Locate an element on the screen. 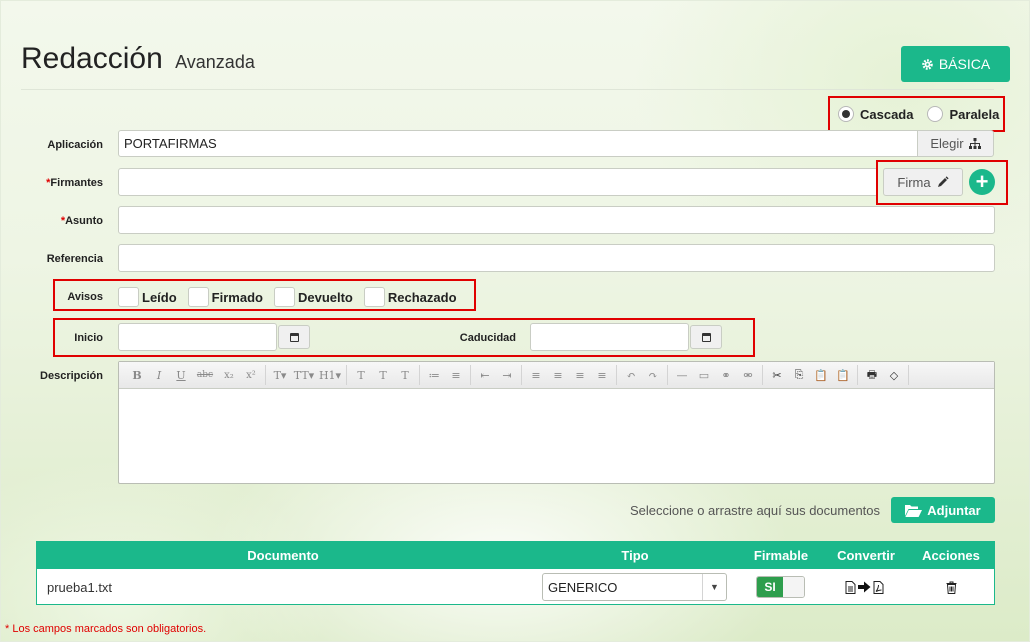 The width and height of the screenshot is (1030, 642). asunto-label: *Asunto is located at coordinates (81, 221).